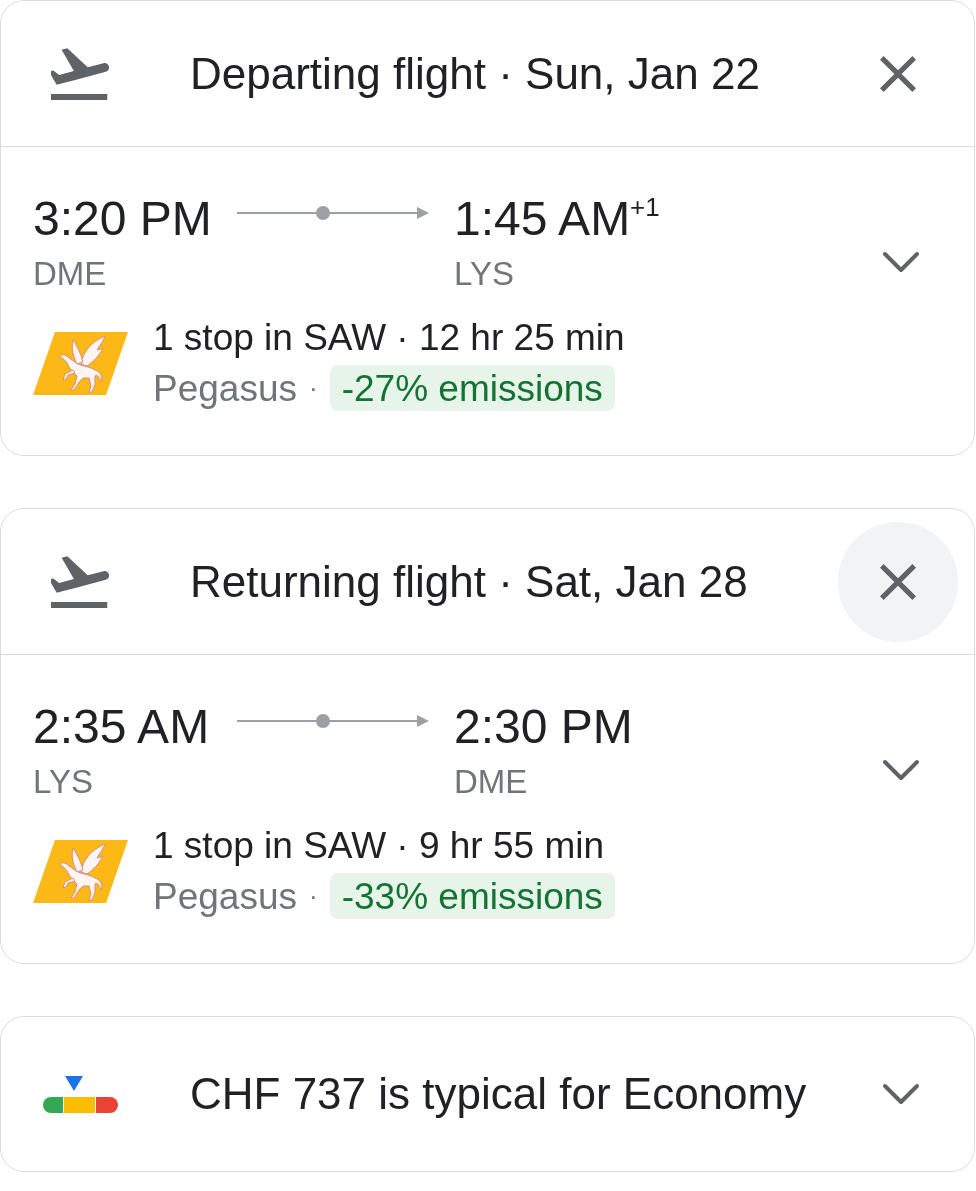 The height and width of the screenshot is (1191, 976). I want to click on card-title: Returning flight · Sat, Jan 28, so click(469, 581).